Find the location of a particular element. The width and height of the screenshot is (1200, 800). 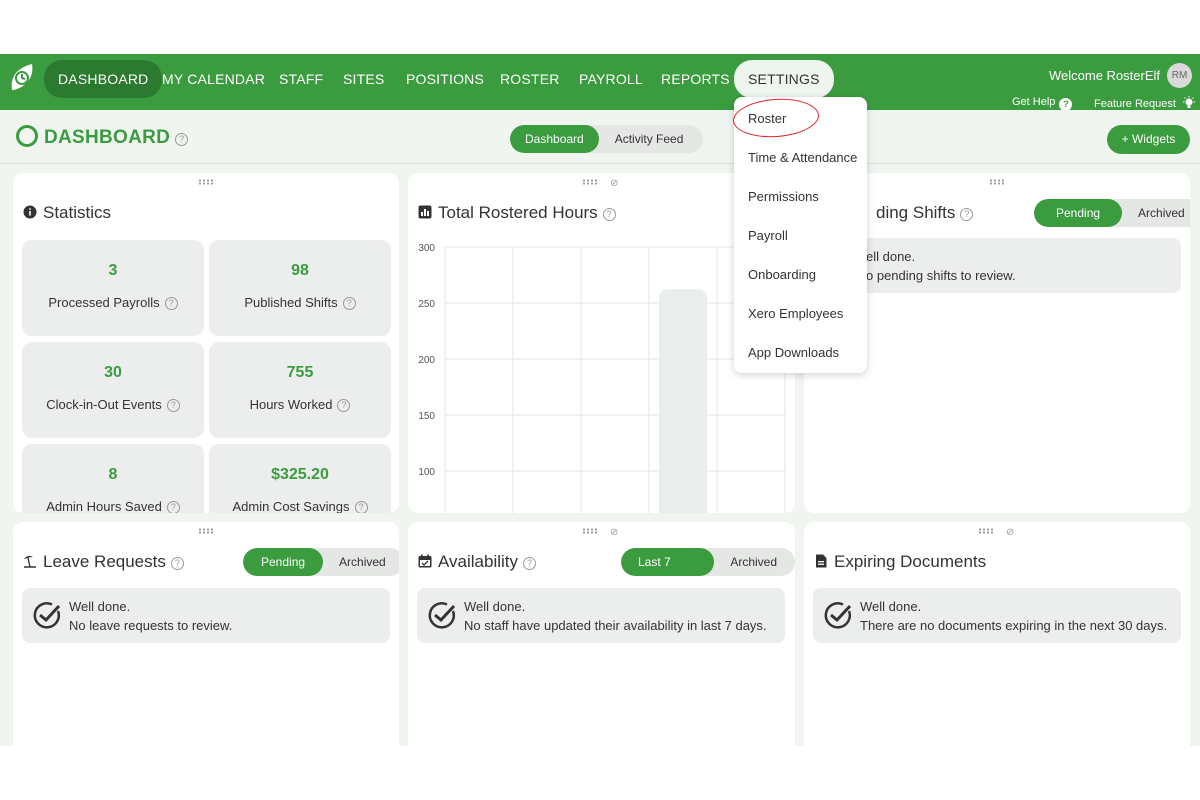

settings-menu-app-downloads: App Downloads is located at coordinates (793, 352).